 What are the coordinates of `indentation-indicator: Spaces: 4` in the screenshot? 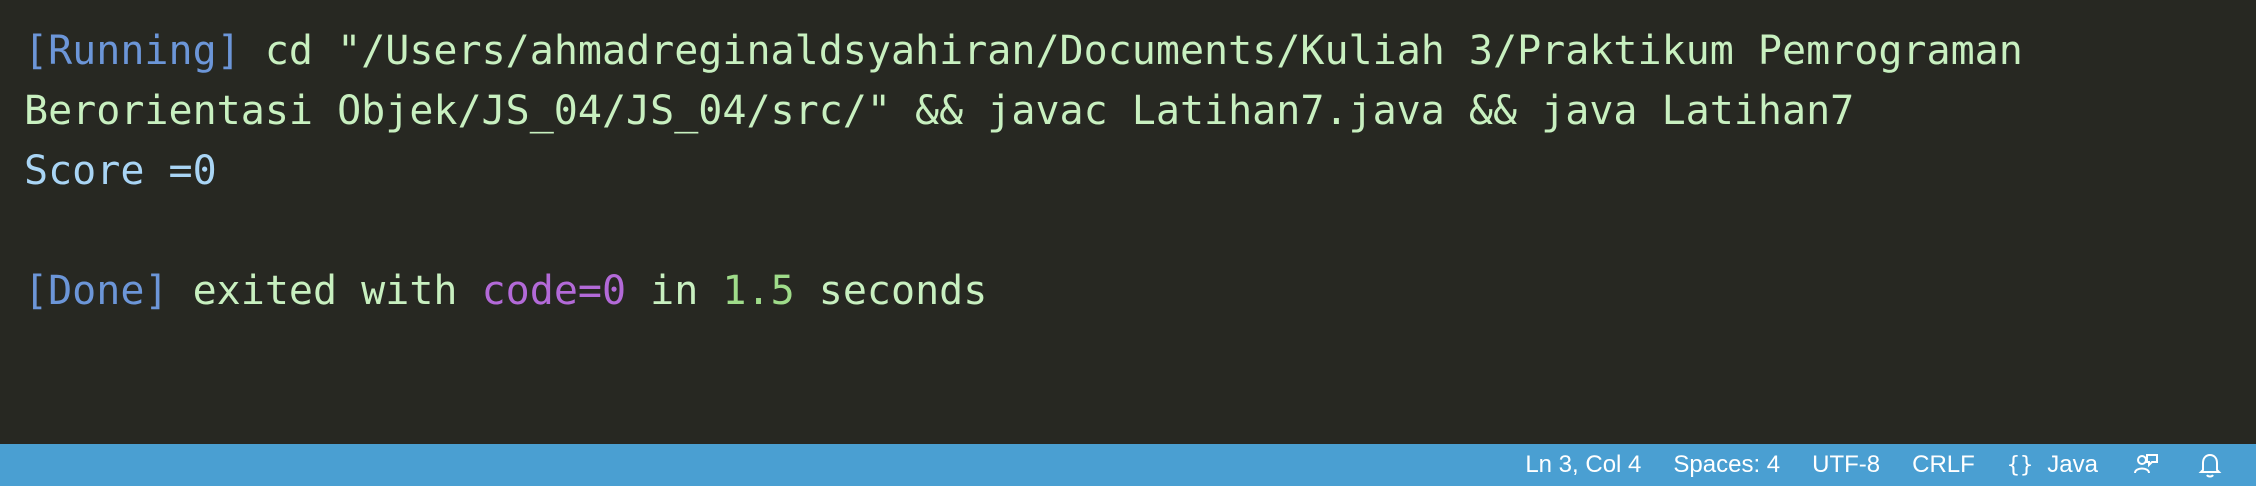 It's located at (1726, 465).